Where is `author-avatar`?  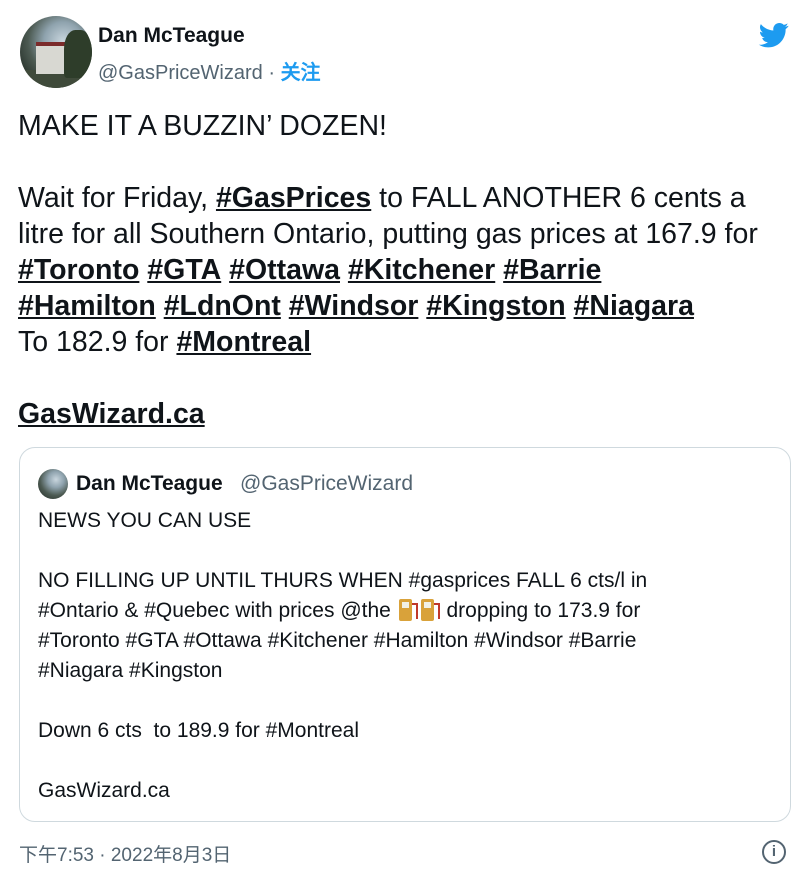 author-avatar is located at coordinates (56, 52).